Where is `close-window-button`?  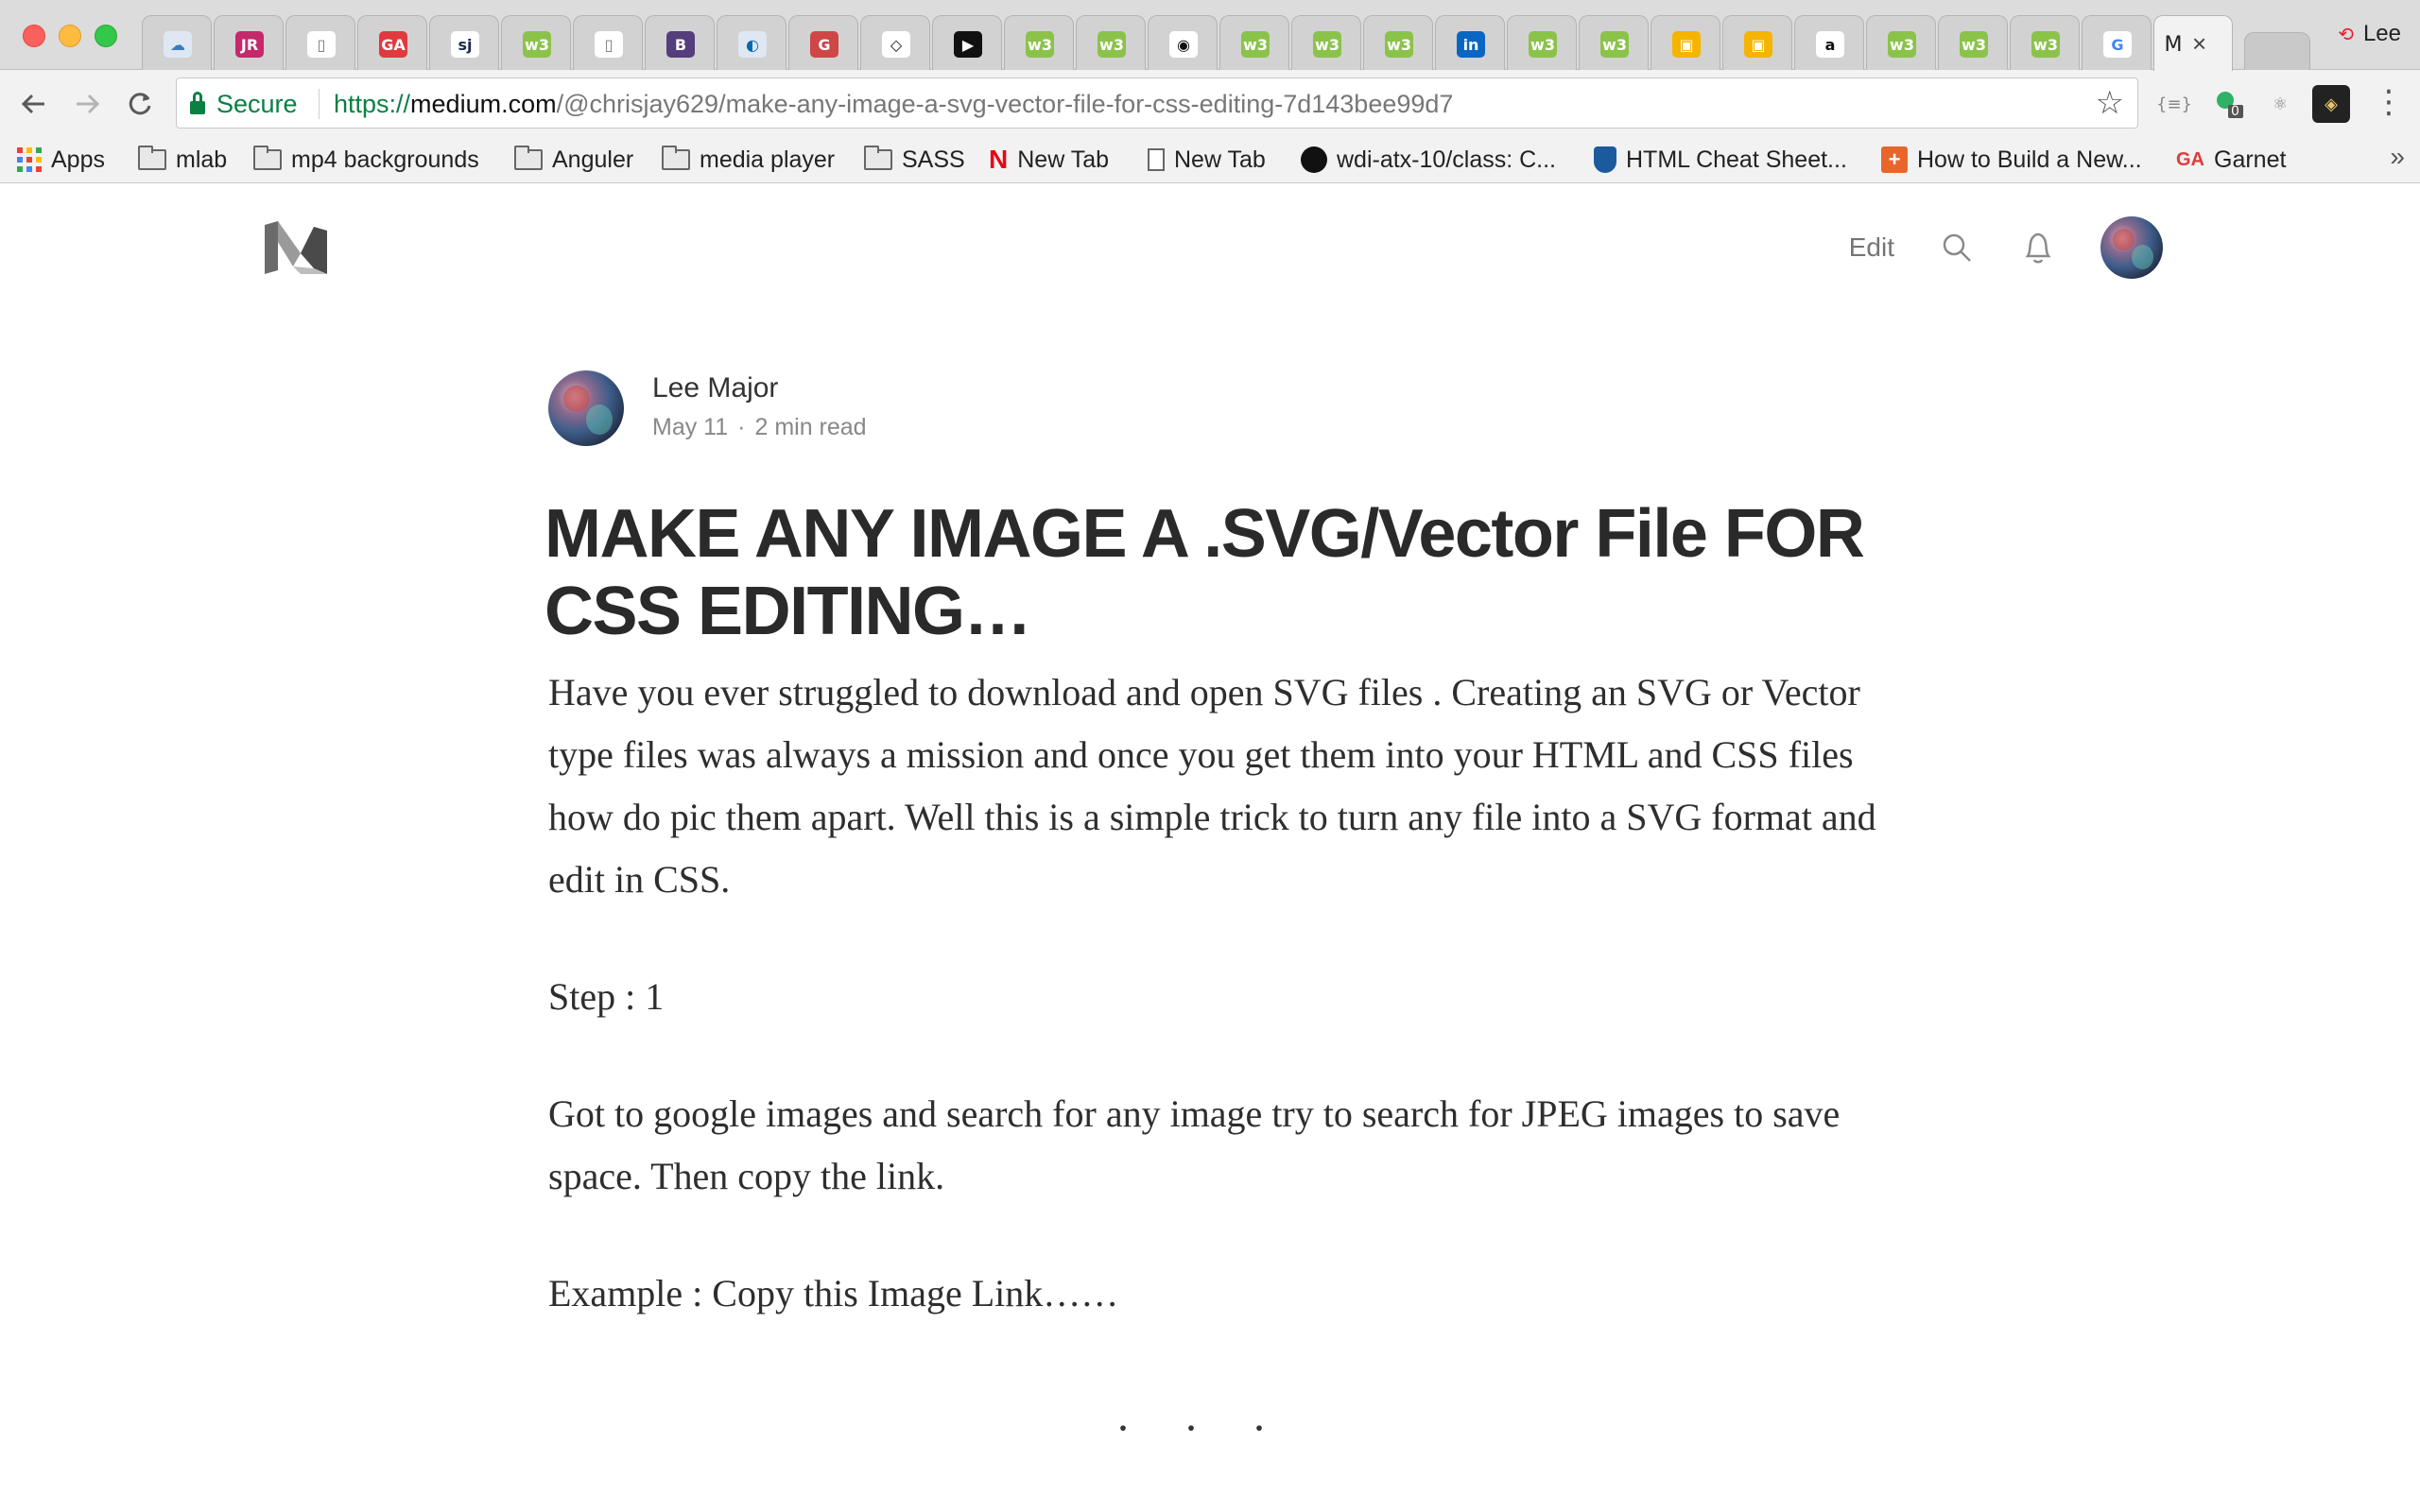
close-window-button is located at coordinates (34, 36).